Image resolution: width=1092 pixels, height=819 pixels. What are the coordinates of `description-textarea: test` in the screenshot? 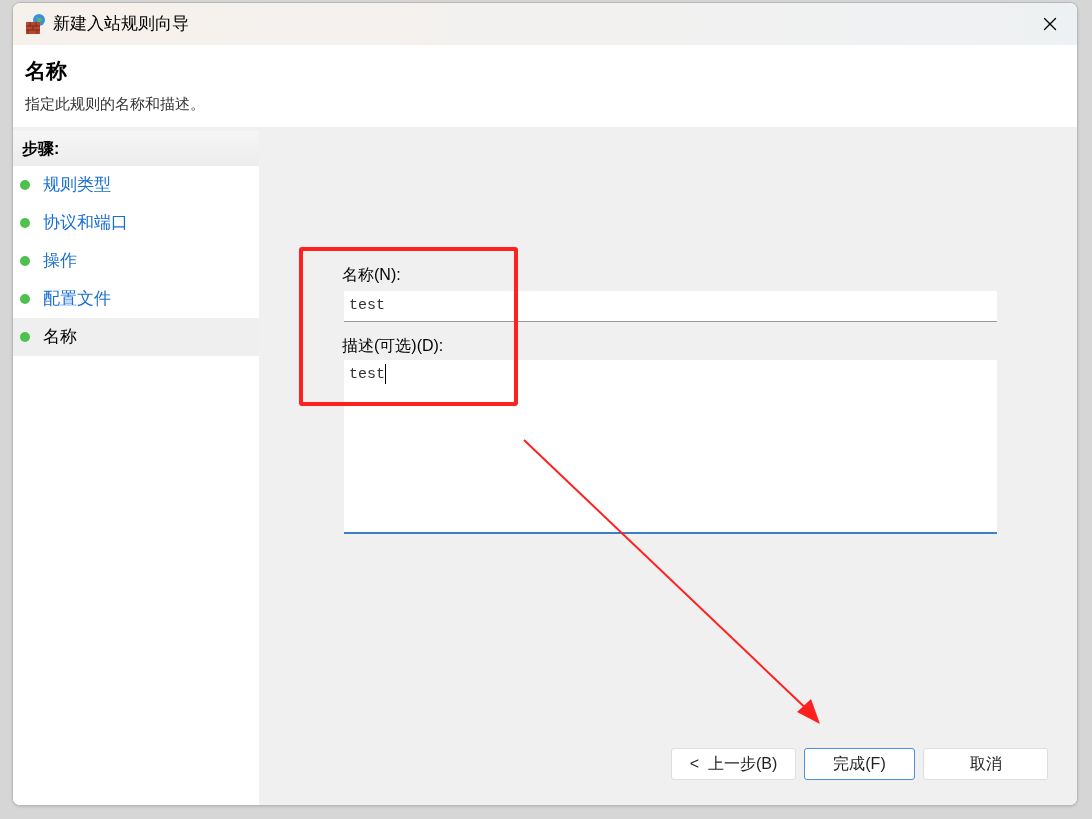 It's located at (670, 447).